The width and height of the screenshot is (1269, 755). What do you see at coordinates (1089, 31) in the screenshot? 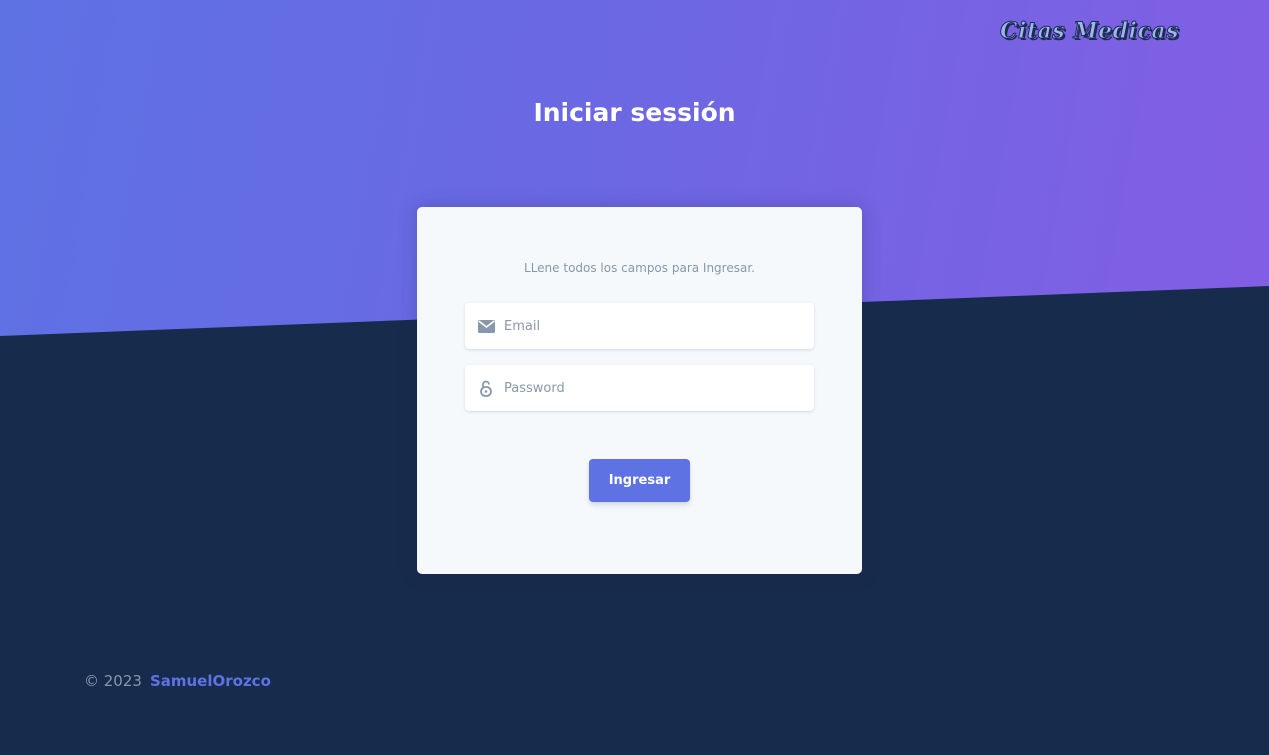
I see `brand-logo-text: Citas Medicas` at bounding box center [1089, 31].